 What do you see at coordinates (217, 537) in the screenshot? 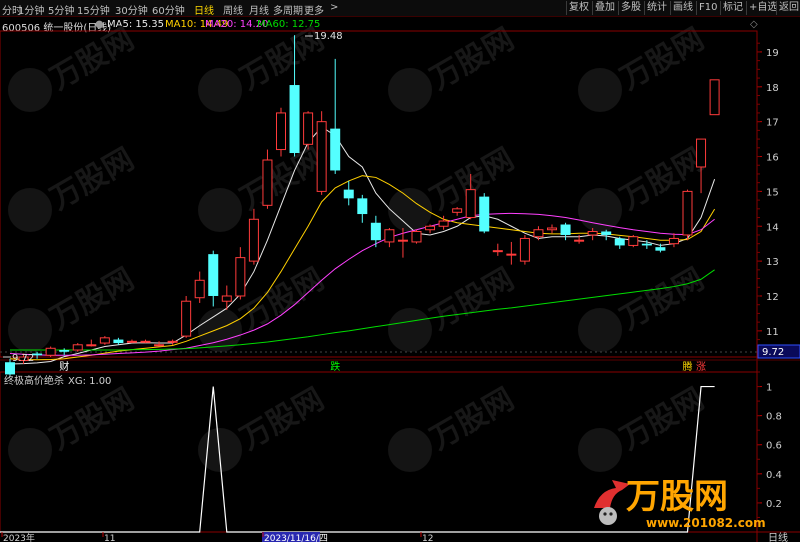
I see `date-axis: 2023年 11 2023/11/16/四 12` at bounding box center [217, 537].